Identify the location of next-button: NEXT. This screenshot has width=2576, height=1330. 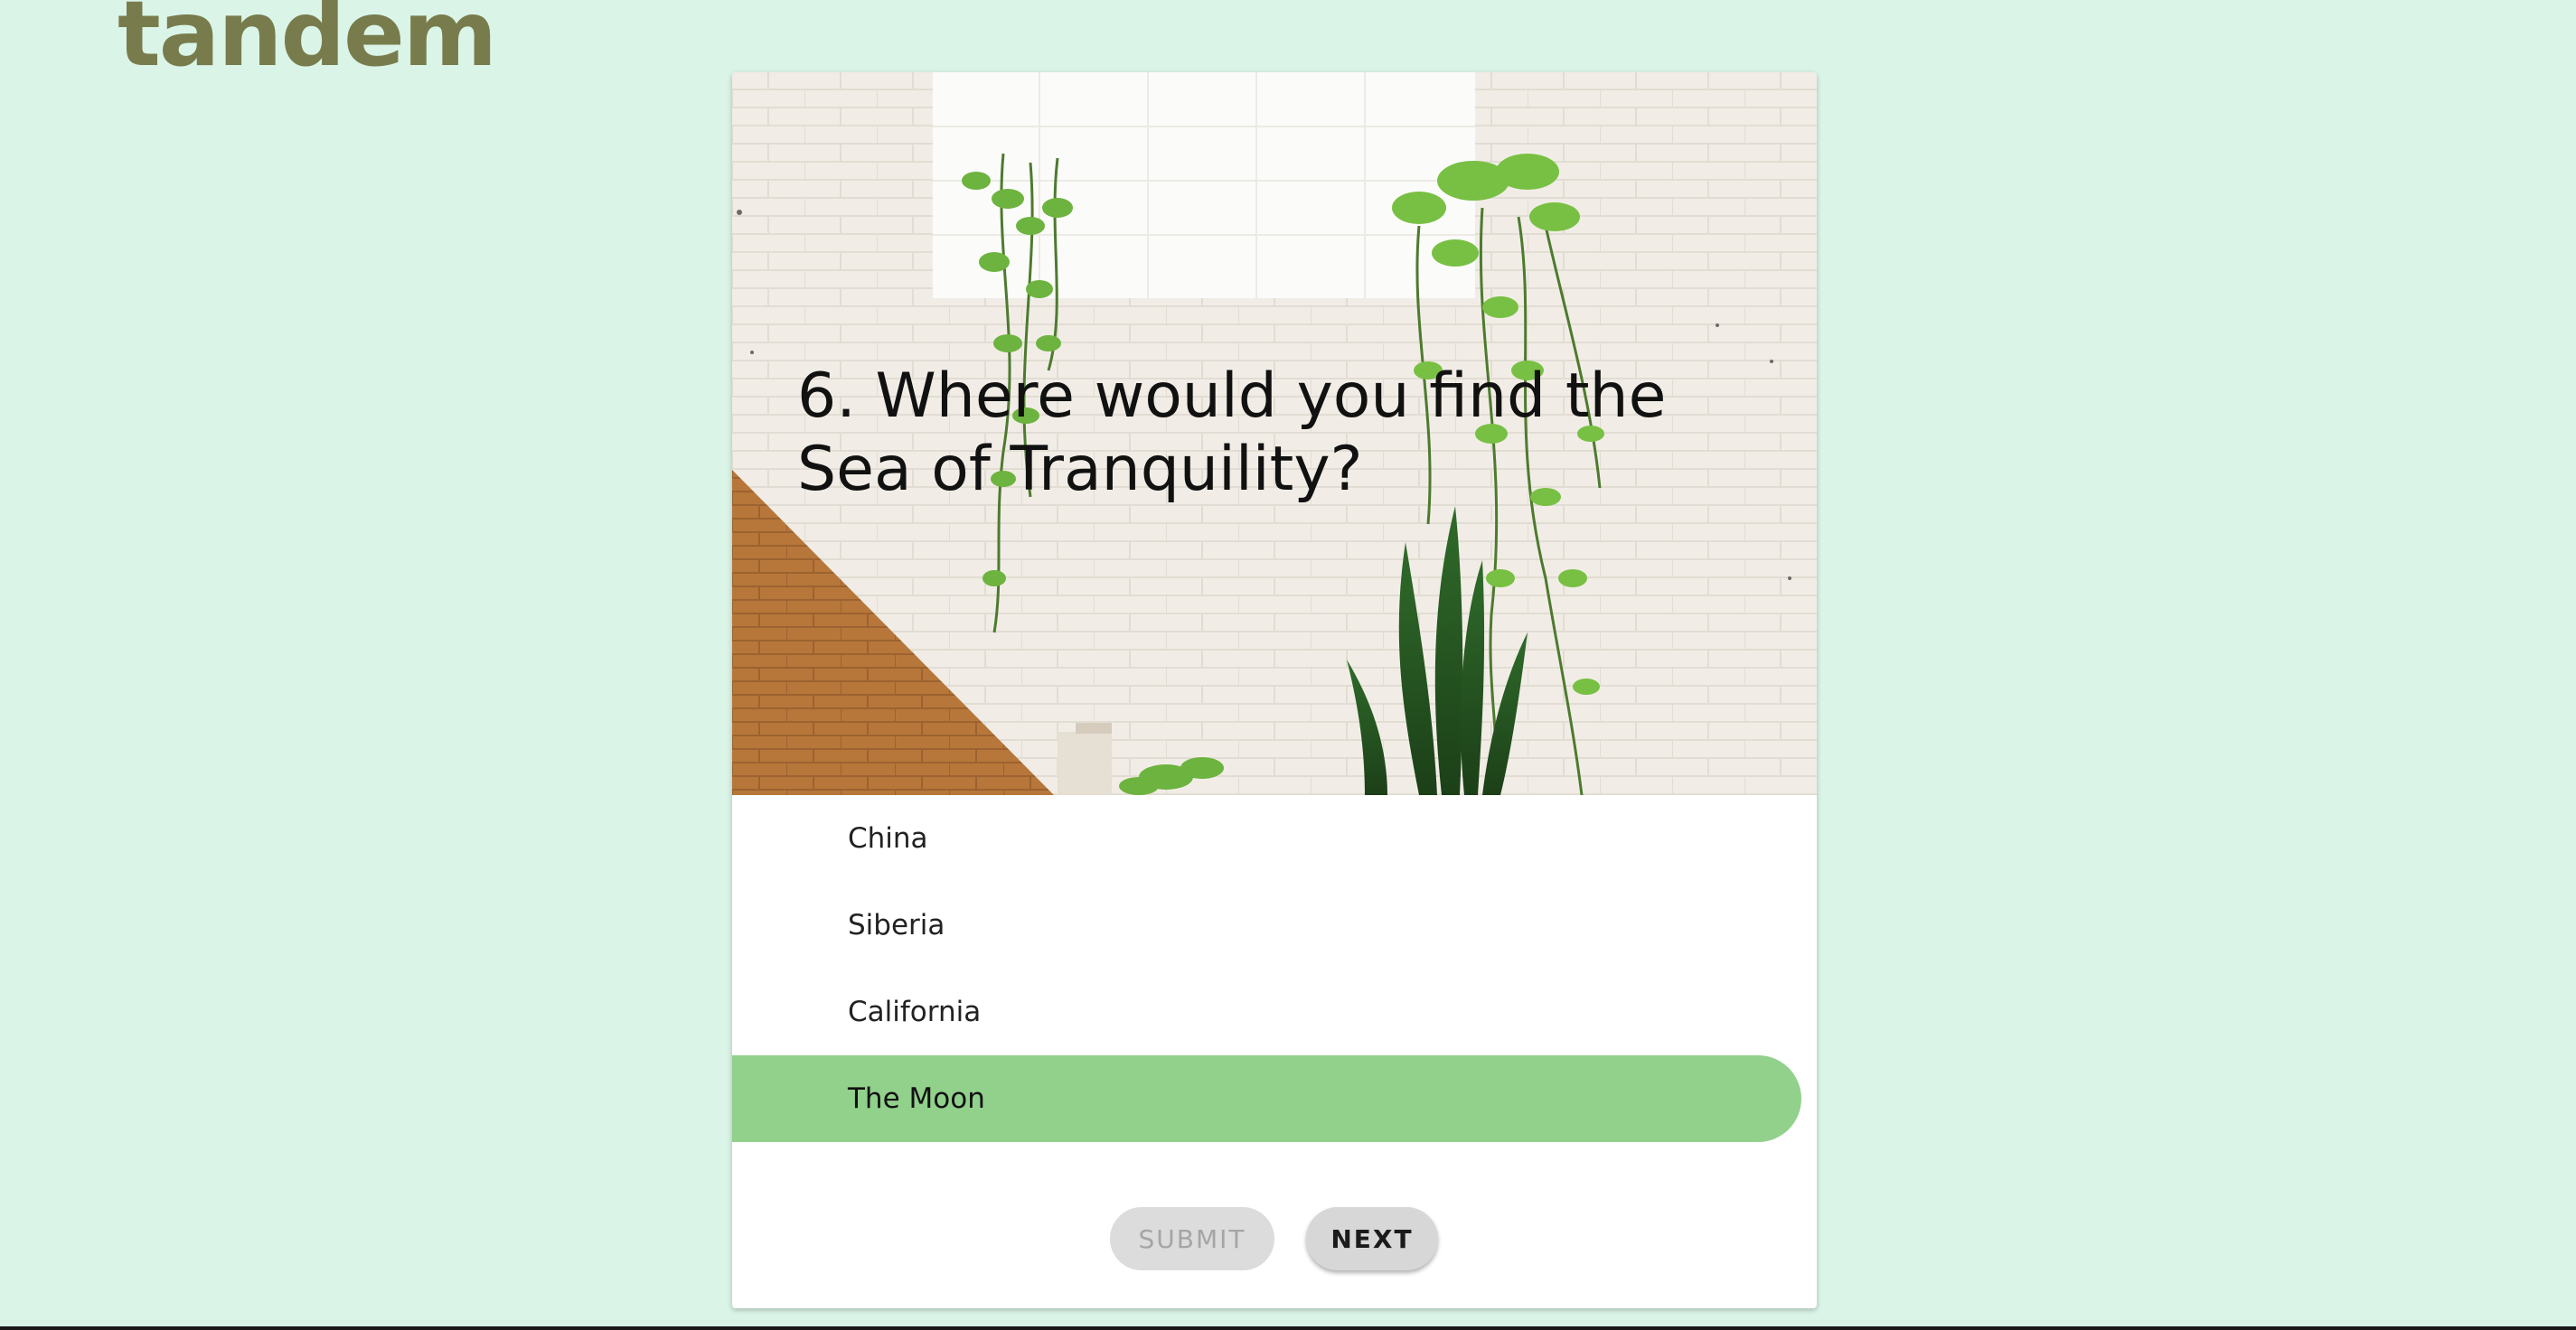
(1372, 1238).